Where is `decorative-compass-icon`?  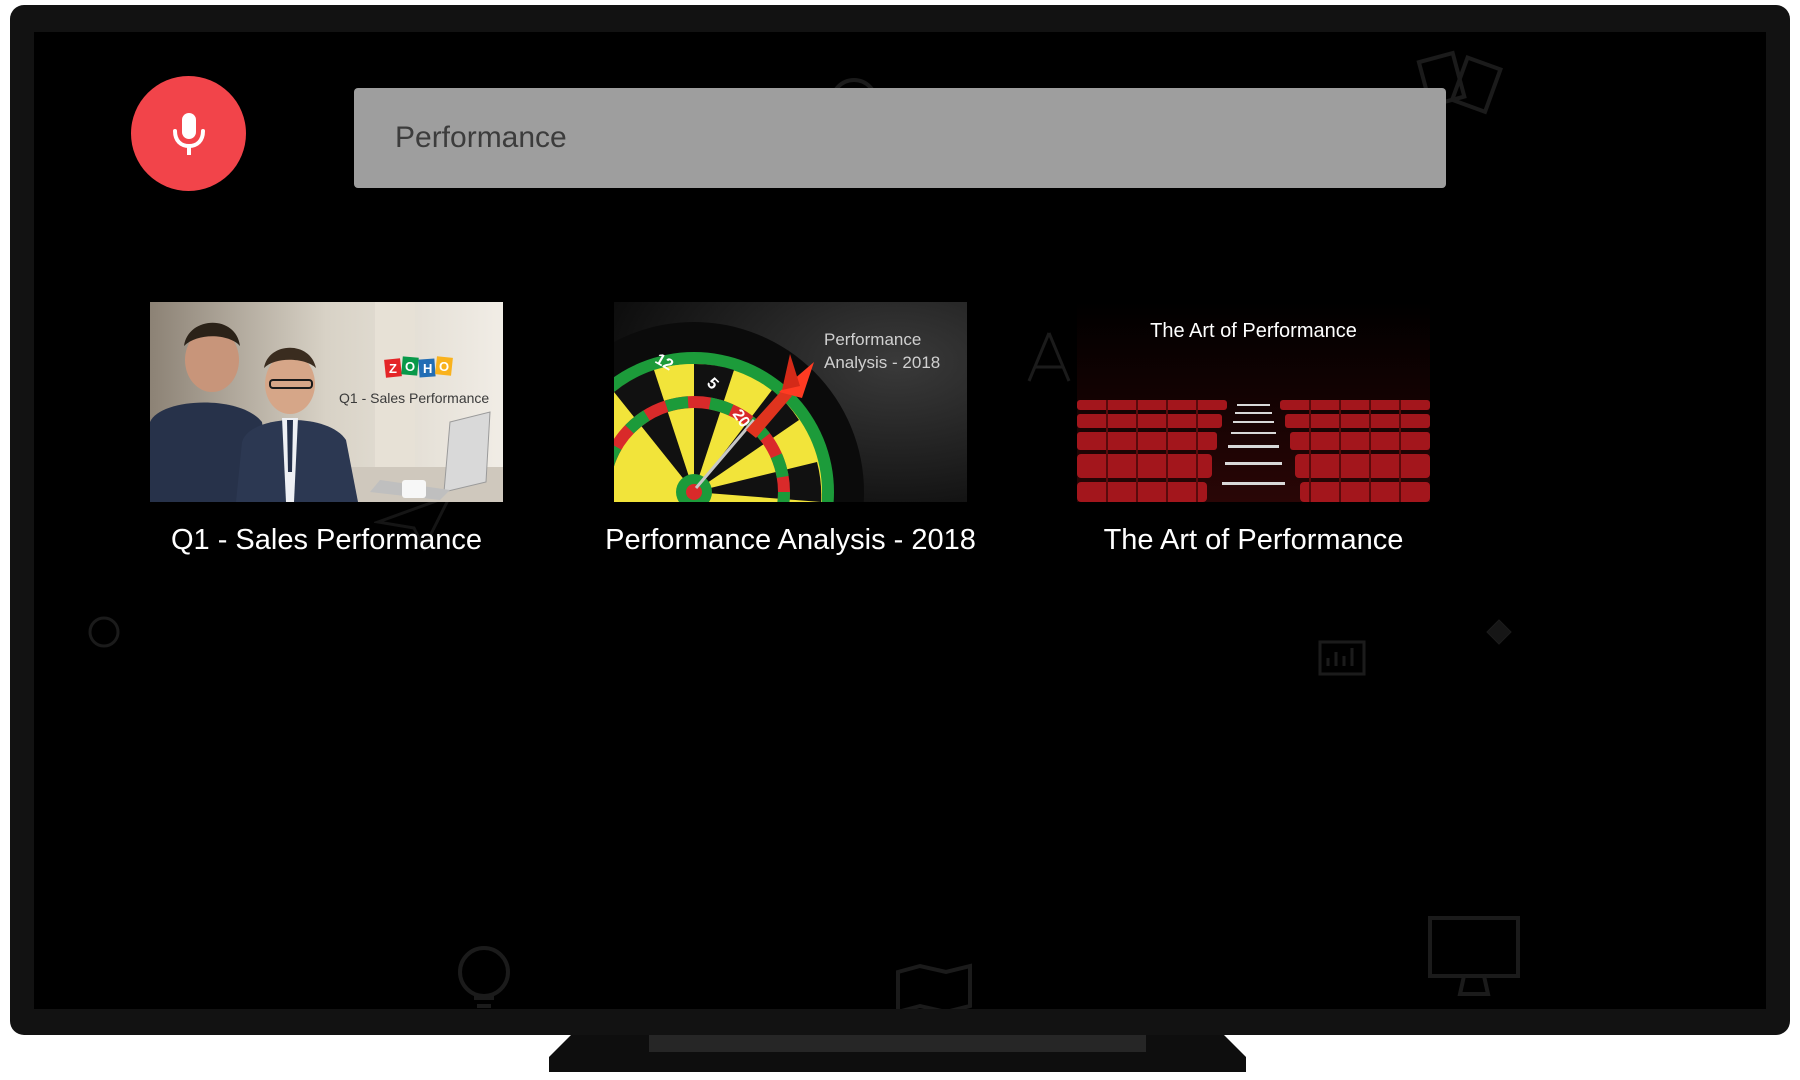 decorative-compass-icon is located at coordinates (1049, 357).